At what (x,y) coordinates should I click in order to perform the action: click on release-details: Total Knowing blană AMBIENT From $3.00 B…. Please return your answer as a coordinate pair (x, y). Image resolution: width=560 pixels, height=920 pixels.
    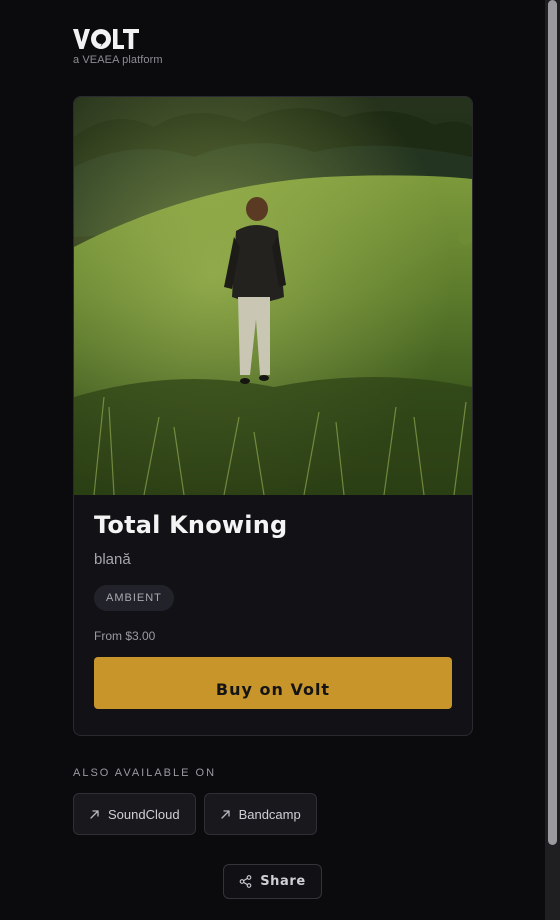
    Looking at the image, I should click on (273, 610).